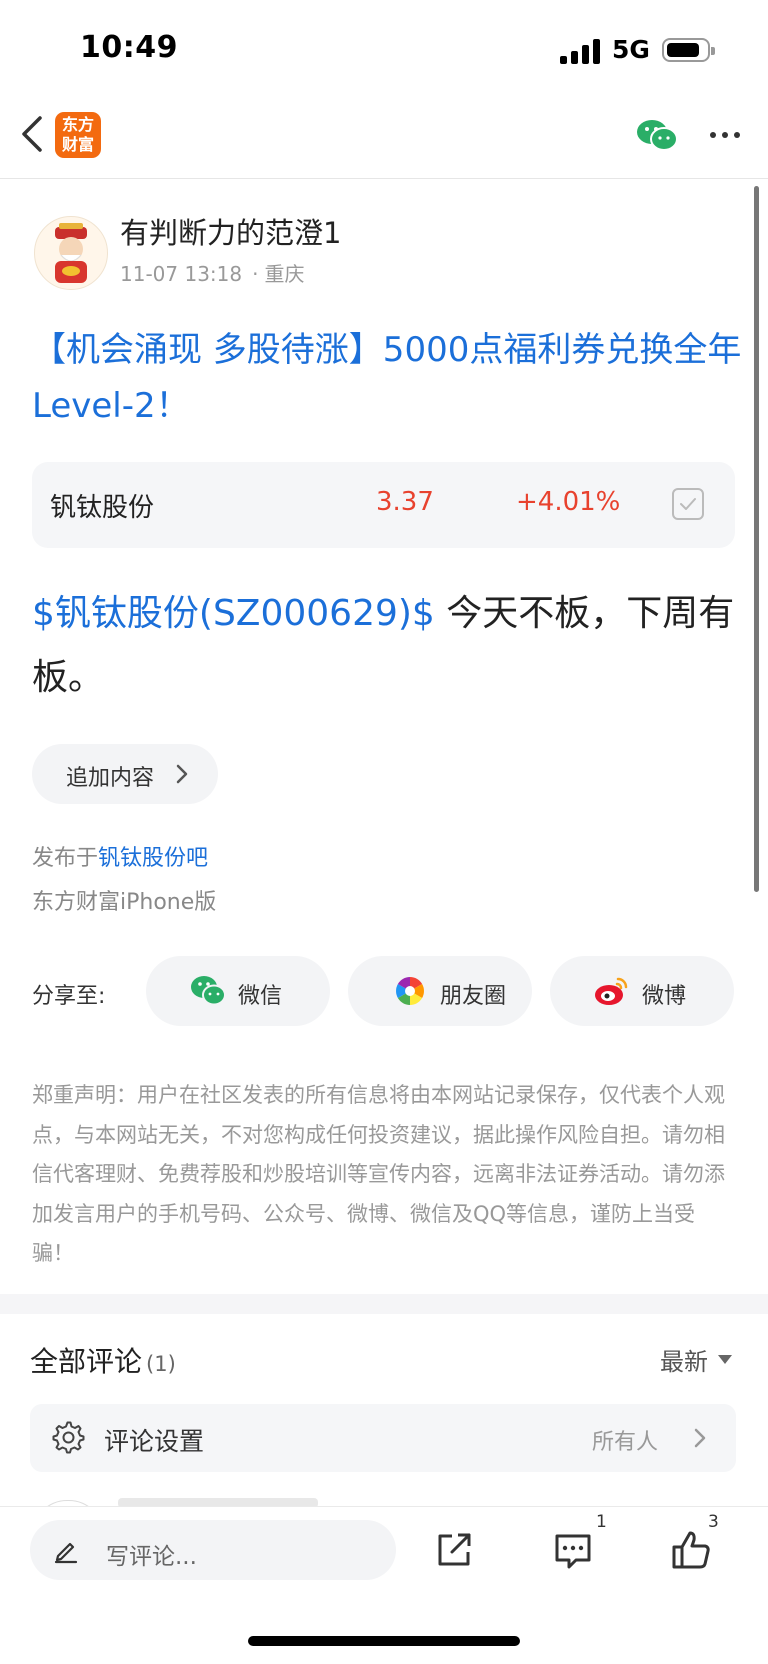 The height and width of the screenshot is (1664, 768). What do you see at coordinates (384, 1641) in the screenshot?
I see `home-indicator` at bounding box center [384, 1641].